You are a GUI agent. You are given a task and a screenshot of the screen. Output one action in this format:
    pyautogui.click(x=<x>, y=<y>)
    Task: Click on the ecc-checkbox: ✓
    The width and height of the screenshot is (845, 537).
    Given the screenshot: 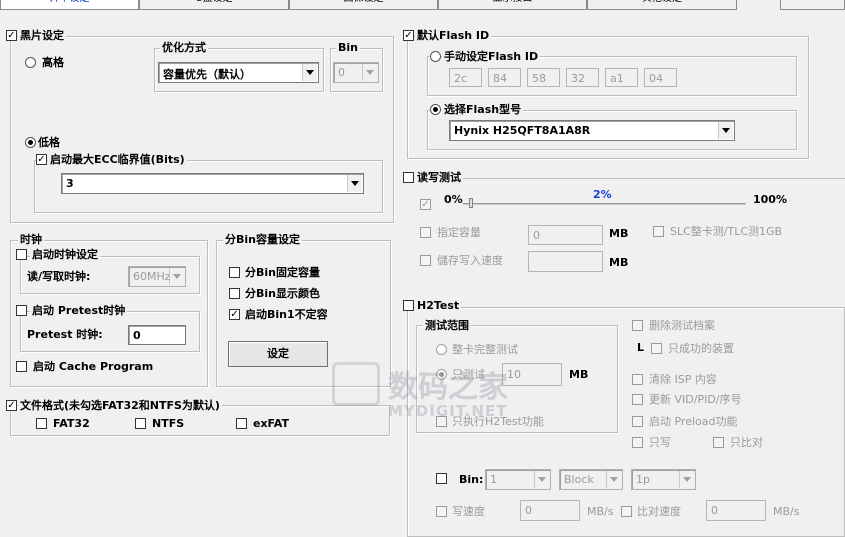 What is the action you would take?
    pyautogui.click(x=41, y=159)
    